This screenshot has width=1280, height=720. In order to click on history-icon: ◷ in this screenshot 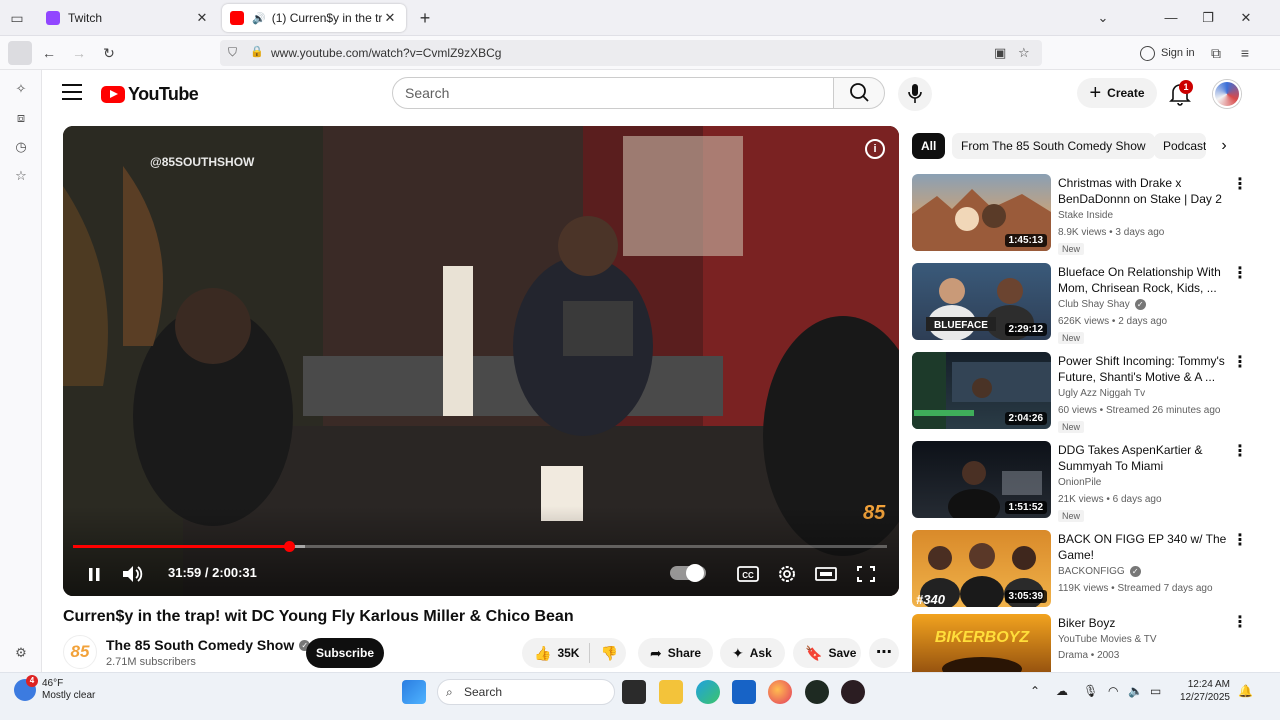, I will do `click(21, 147)`.